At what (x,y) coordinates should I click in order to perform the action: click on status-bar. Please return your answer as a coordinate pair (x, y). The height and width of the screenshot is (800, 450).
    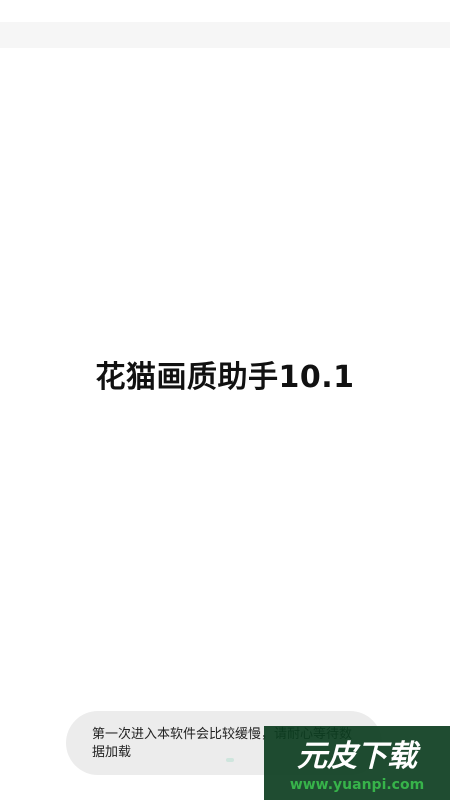
    Looking at the image, I should click on (225, 35).